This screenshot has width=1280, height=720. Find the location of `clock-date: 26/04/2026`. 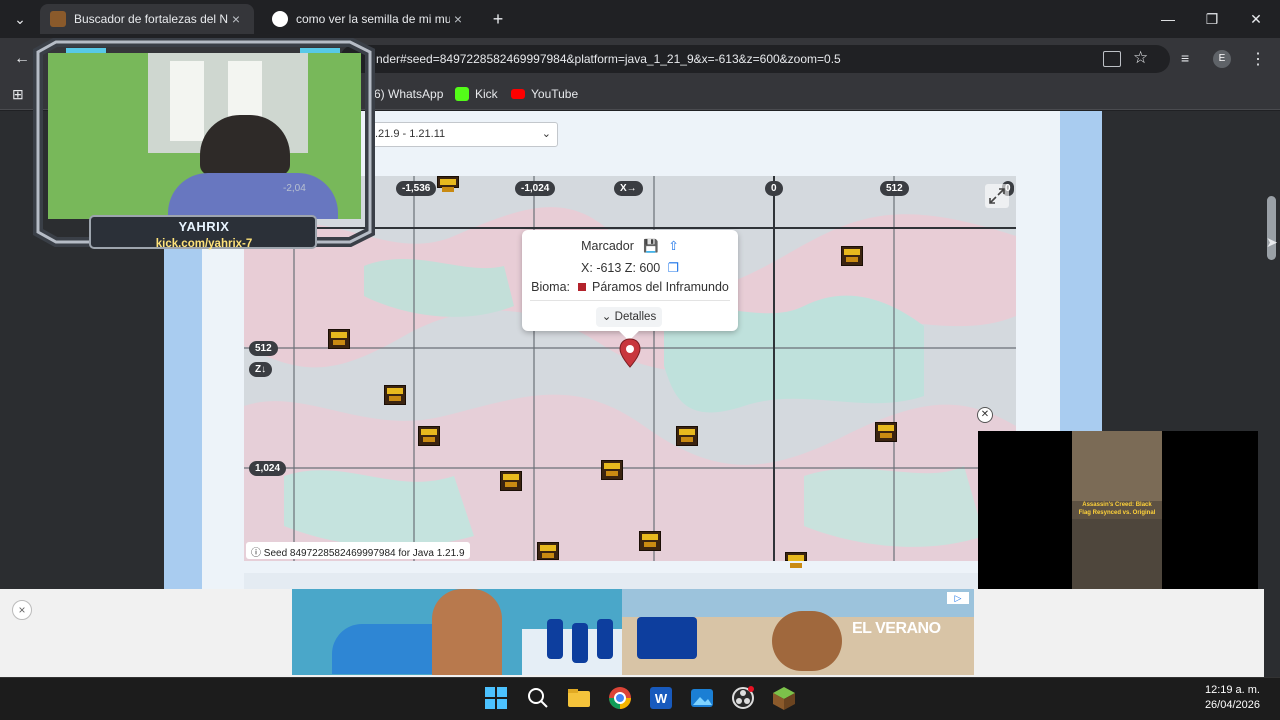

clock-date: 26/04/2026 is located at coordinates (1232, 705).